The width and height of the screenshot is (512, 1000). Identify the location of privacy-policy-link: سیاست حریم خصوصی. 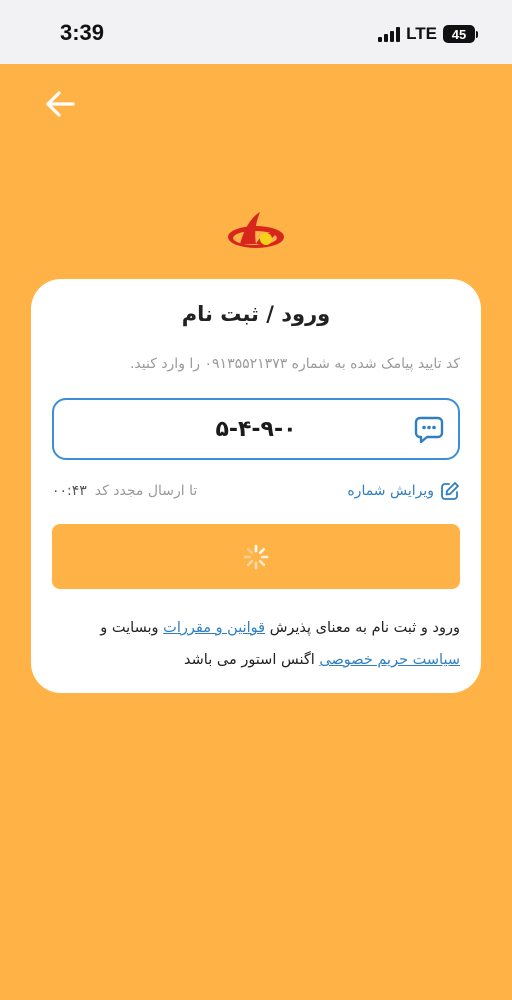
(389, 660).